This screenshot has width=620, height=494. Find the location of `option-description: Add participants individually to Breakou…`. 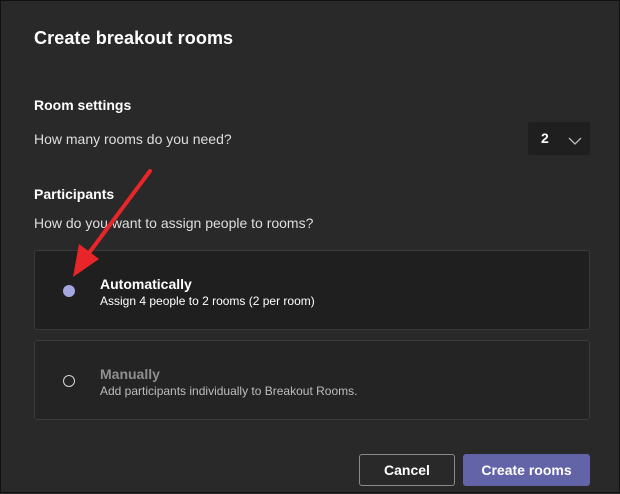

option-description: Add participants individually to Breakou… is located at coordinates (229, 391).